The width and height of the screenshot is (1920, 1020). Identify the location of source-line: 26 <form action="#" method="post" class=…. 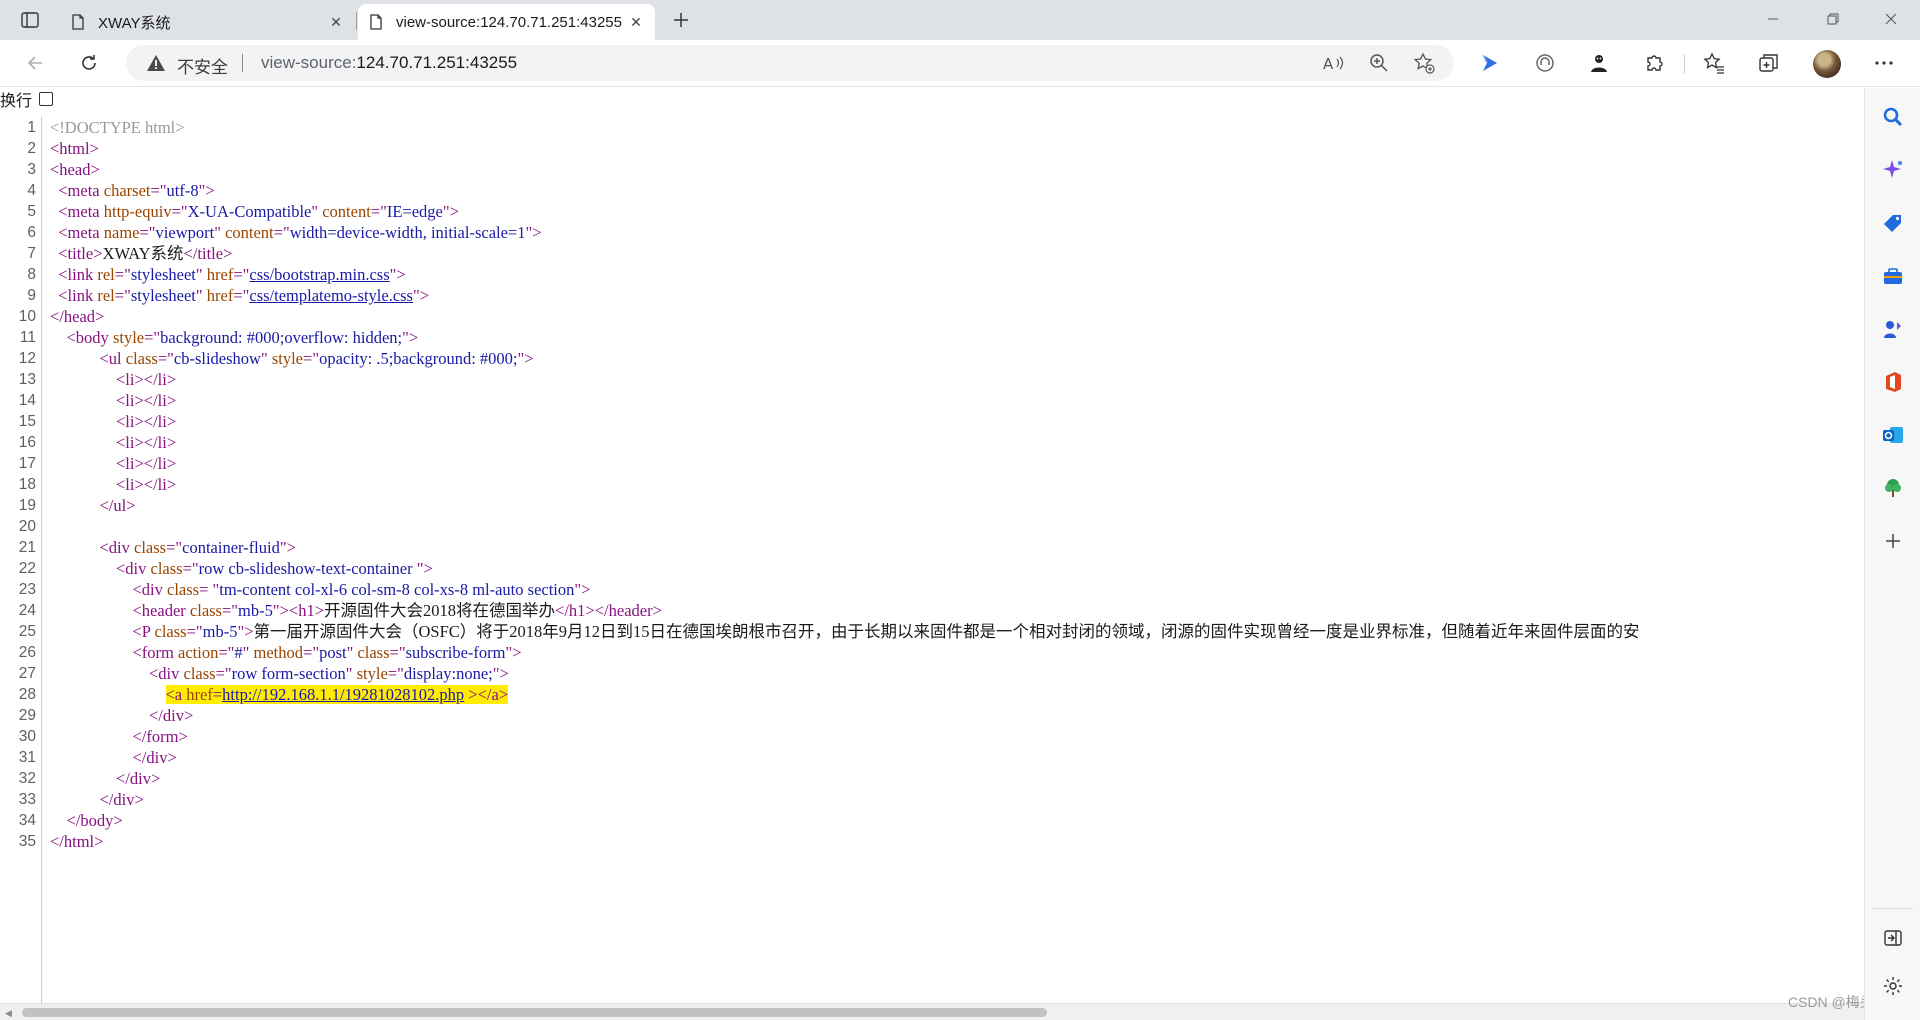
(932, 652).